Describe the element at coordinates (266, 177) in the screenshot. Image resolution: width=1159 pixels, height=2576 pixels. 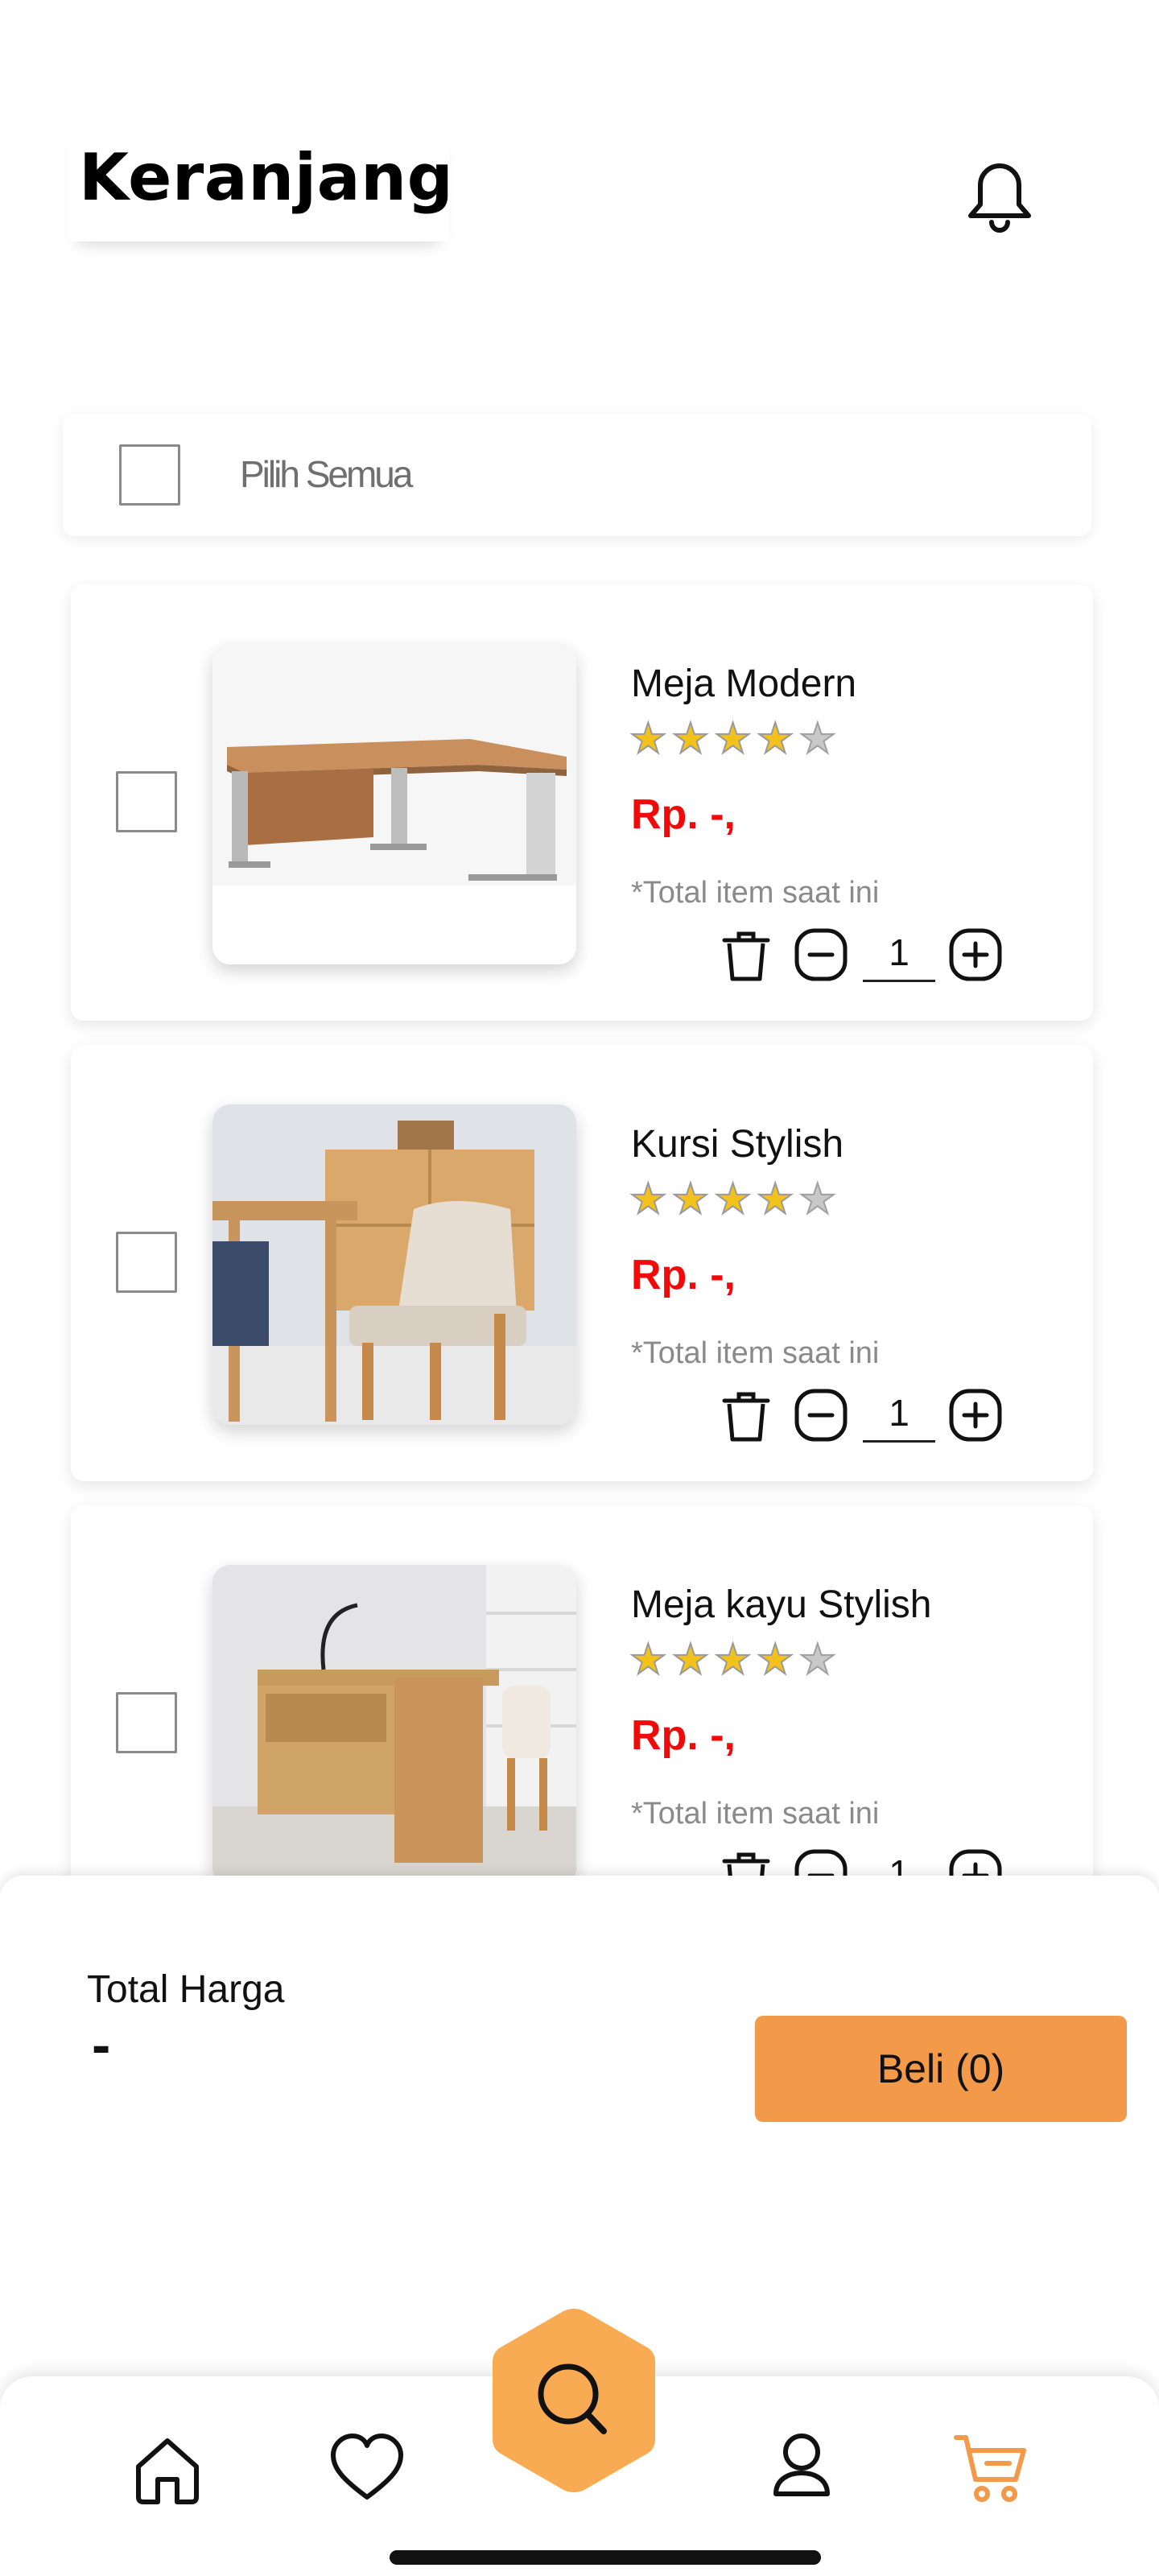
I see `page-title: Keranjang` at that location.